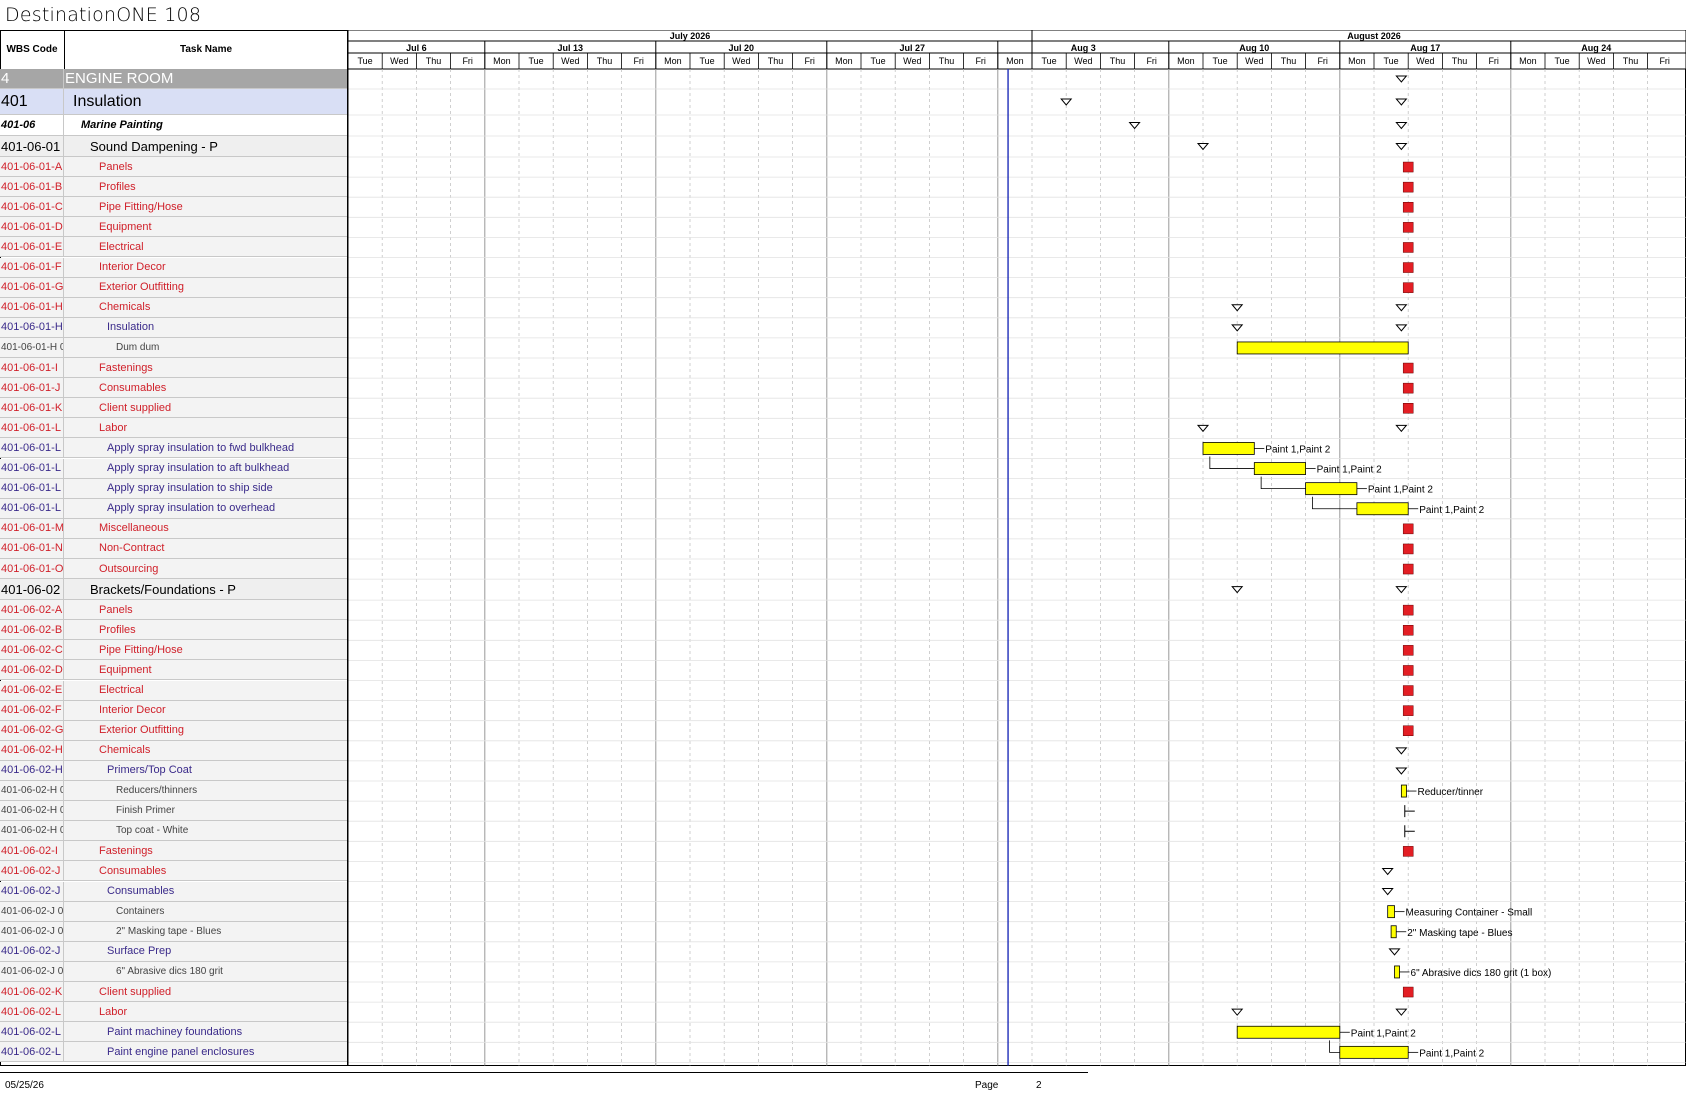  Describe the element at coordinates (173, 992) in the screenshot. I see `table-row: 401-06-02-K Client supplied` at that location.